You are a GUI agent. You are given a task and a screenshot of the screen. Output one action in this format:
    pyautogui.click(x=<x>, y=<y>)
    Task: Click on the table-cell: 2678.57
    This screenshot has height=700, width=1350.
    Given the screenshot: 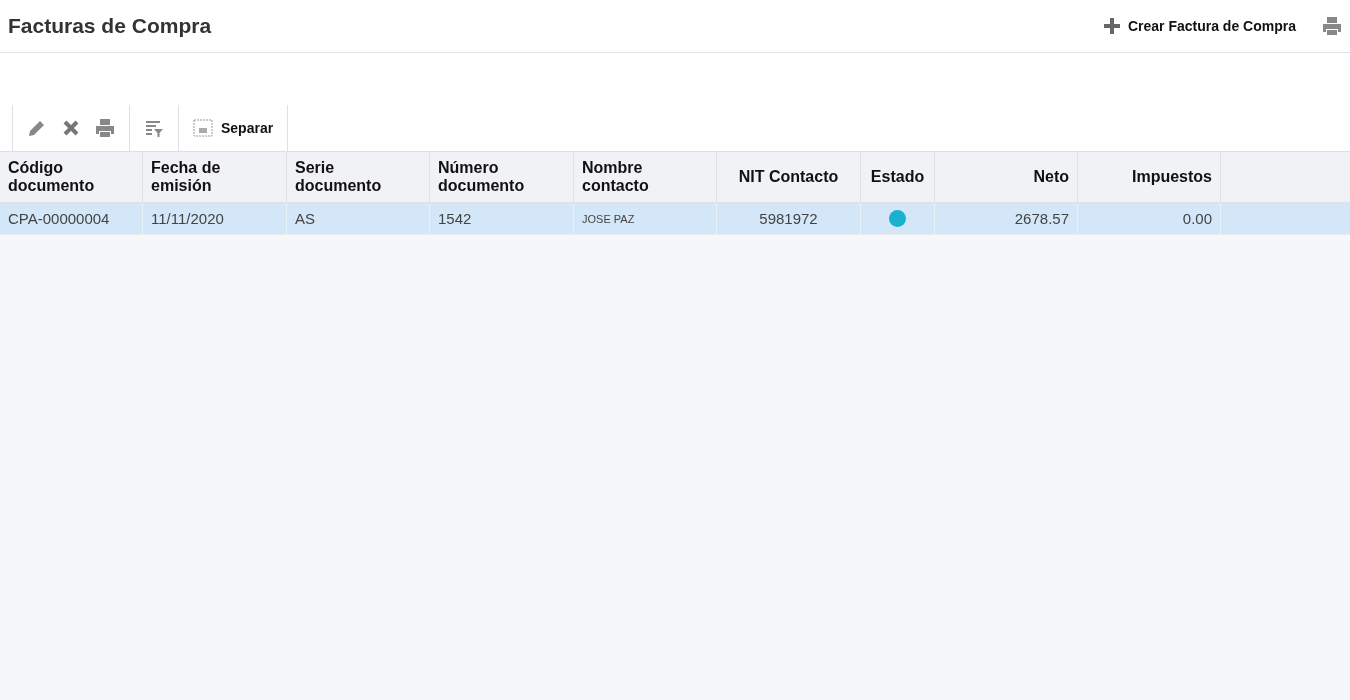 What is the action you would take?
    pyautogui.click(x=1041, y=218)
    